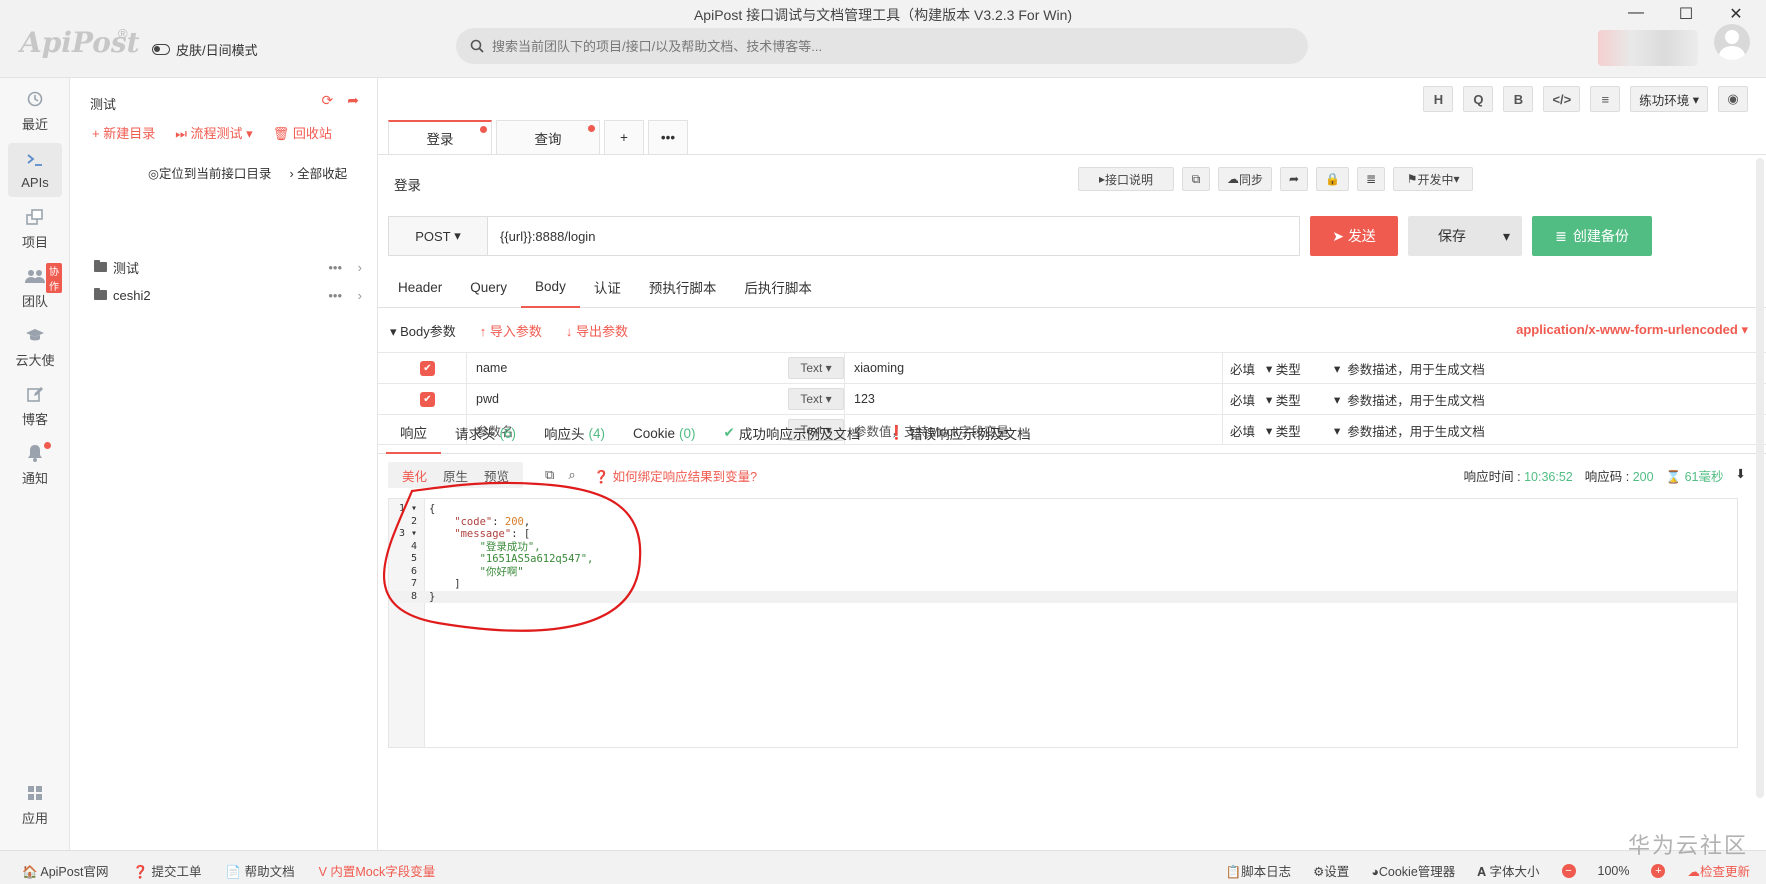 The width and height of the screenshot is (1766, 884). I want to click on nav-recent: 最近, so click(35, 111).